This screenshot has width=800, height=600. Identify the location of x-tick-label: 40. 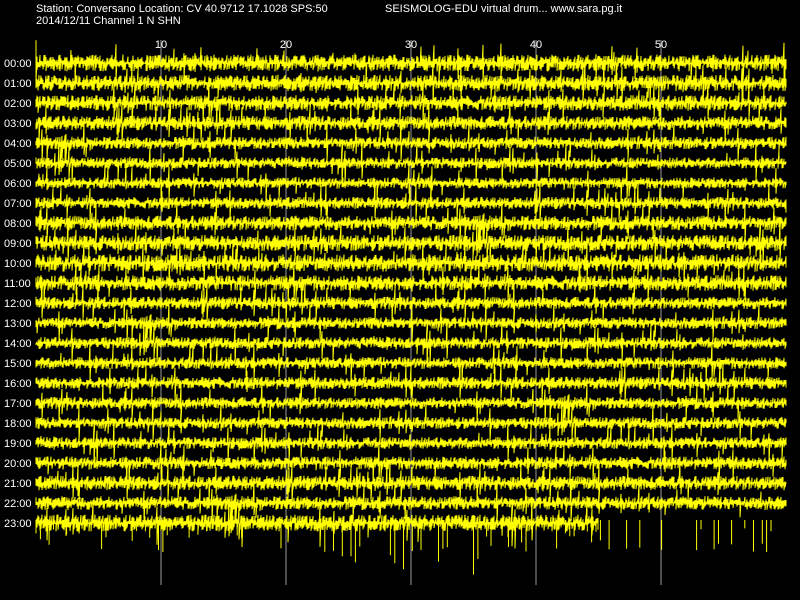
(536, 45).